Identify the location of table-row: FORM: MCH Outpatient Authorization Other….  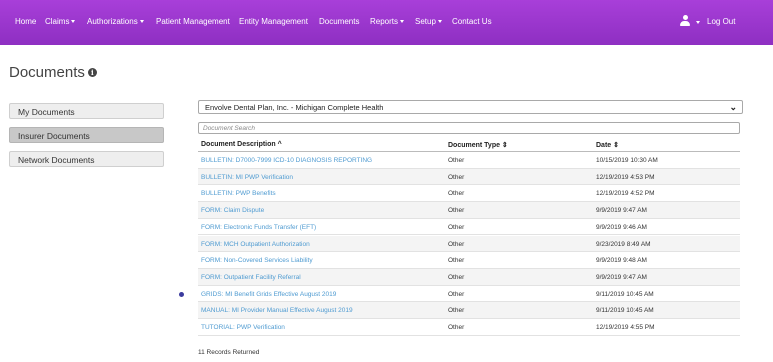
(469, 244).